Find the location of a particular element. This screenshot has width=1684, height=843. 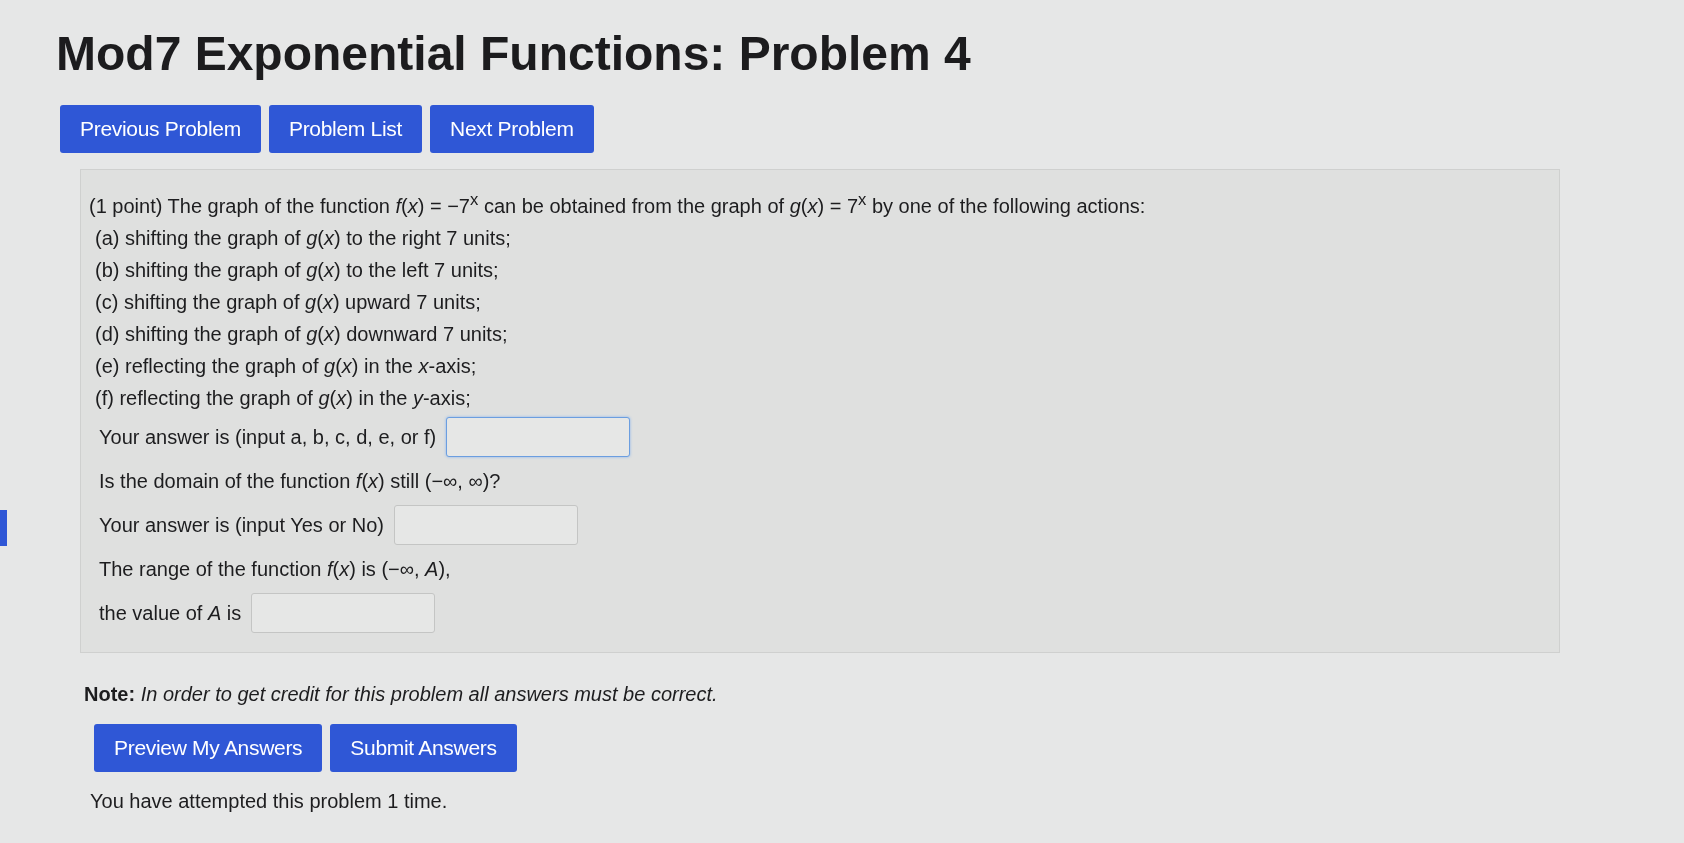

attempts-text: You have attempted this problem 1 time. is located at coordinates (269, 801).